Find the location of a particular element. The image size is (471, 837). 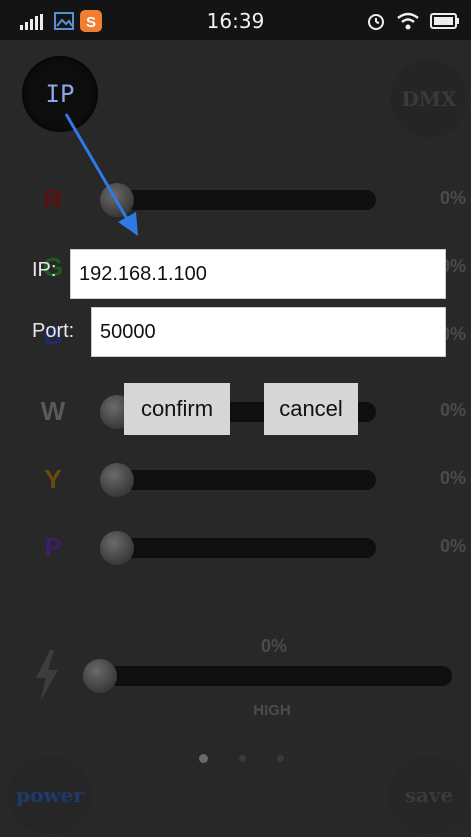

channel-percent-w: 0% is located at coordinates (452, 410).